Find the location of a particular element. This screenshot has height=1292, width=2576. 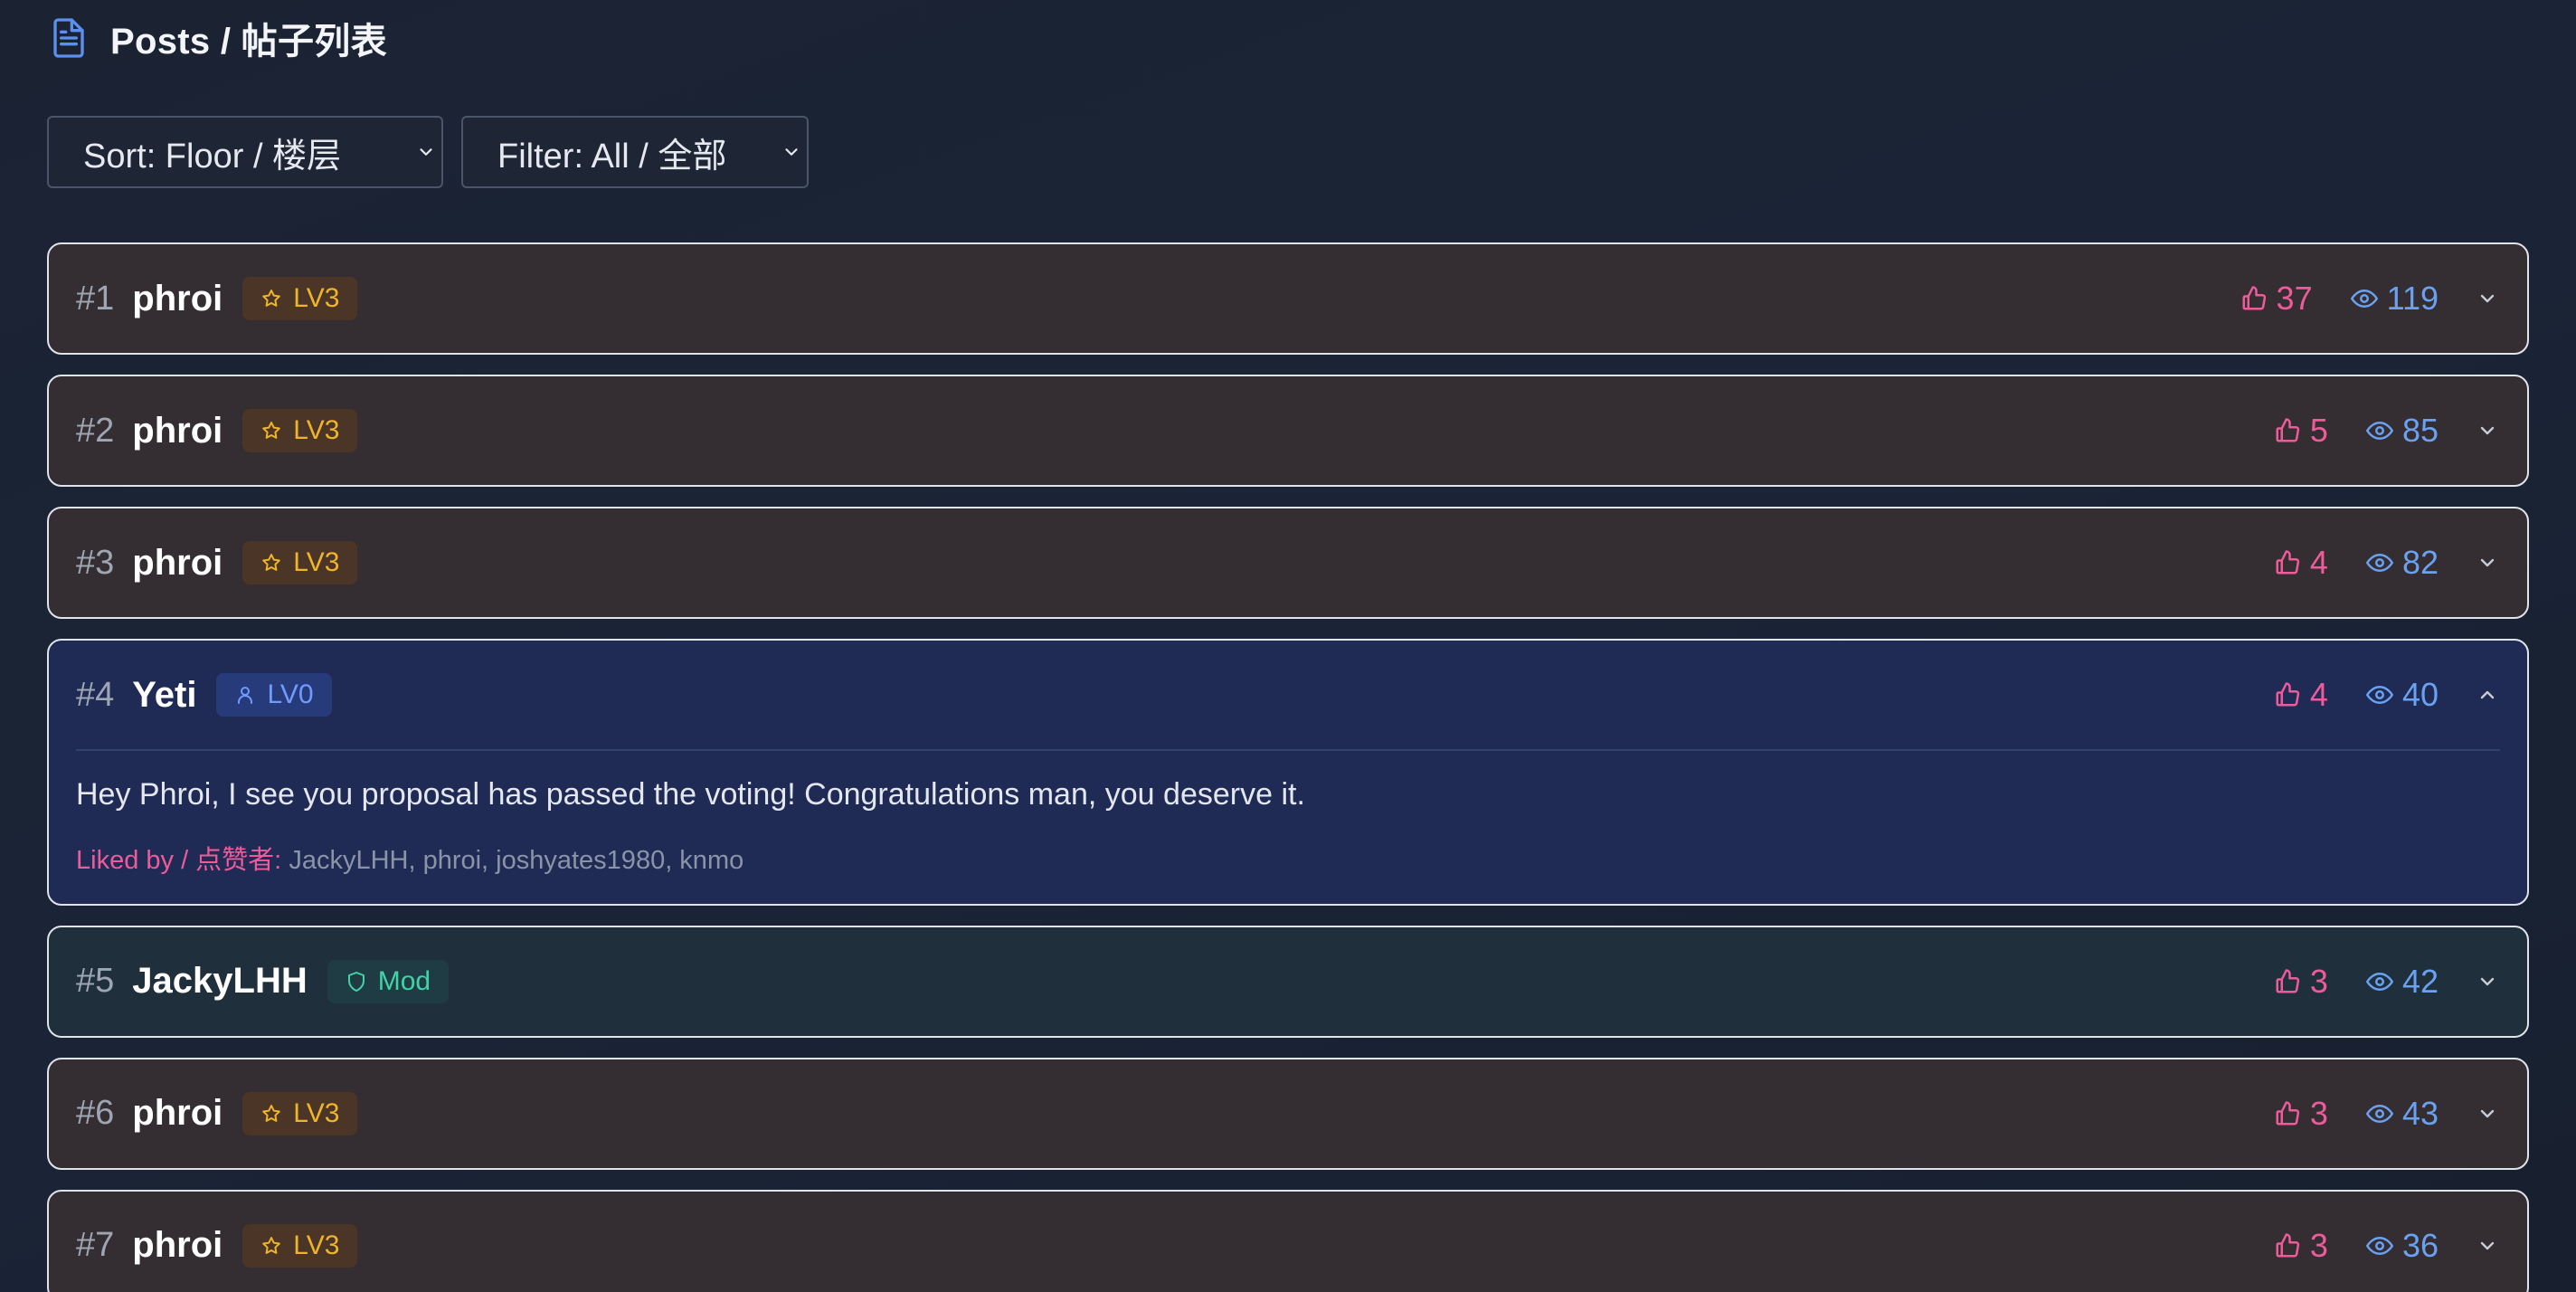

post-item: #1 phroi LV3 37 119 is located at coordinates (1288, 298).